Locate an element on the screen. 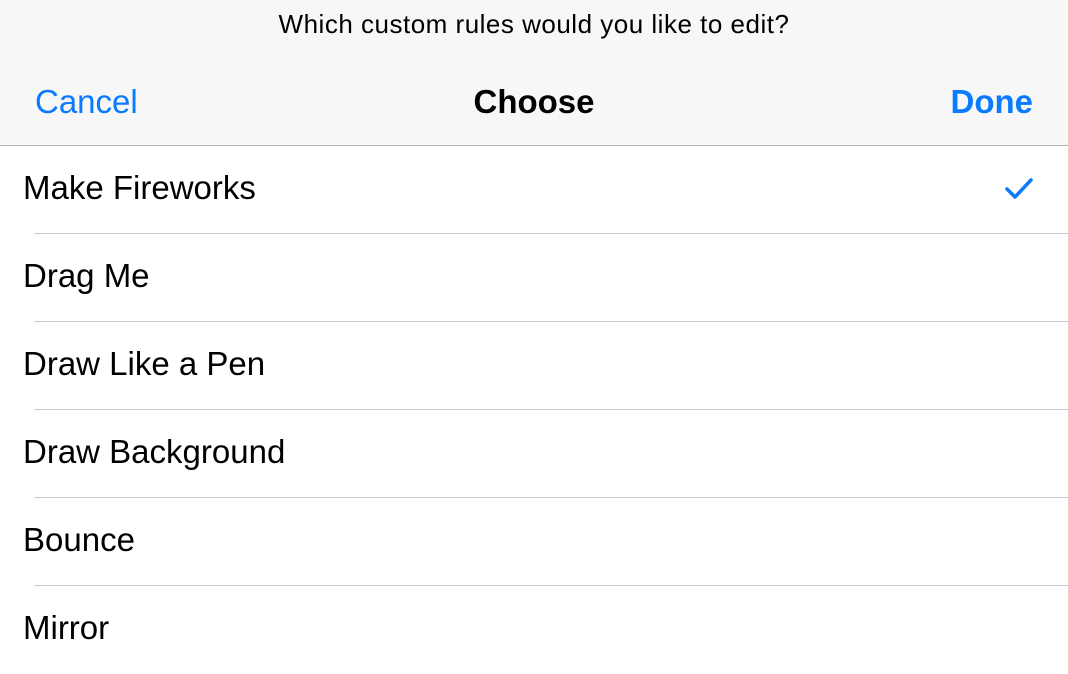 The height and width of the screenshot is (674, 1068). done-button: Done is located at coordinates (992, 102).